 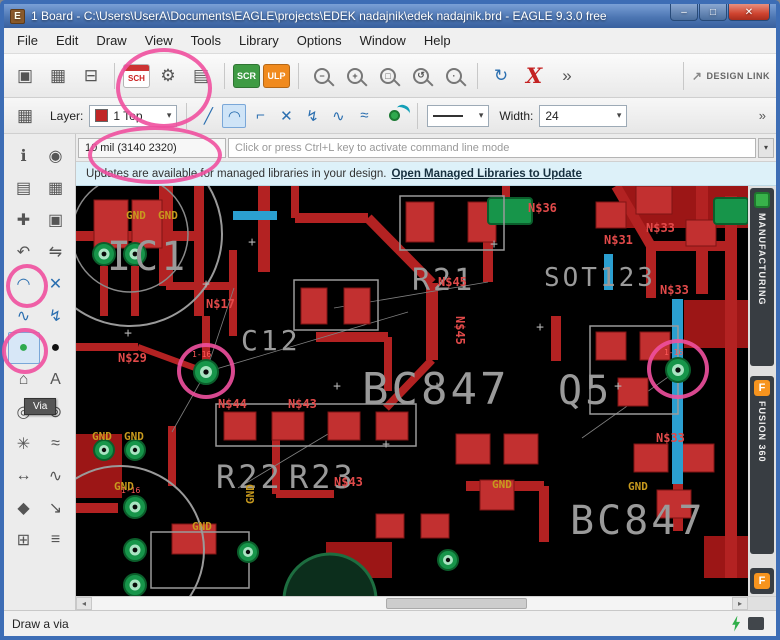 What do you see at coordinates (24, 252) in the screenshot?
I see `rotate-tool: ↶` at bounding box center [24, 252].